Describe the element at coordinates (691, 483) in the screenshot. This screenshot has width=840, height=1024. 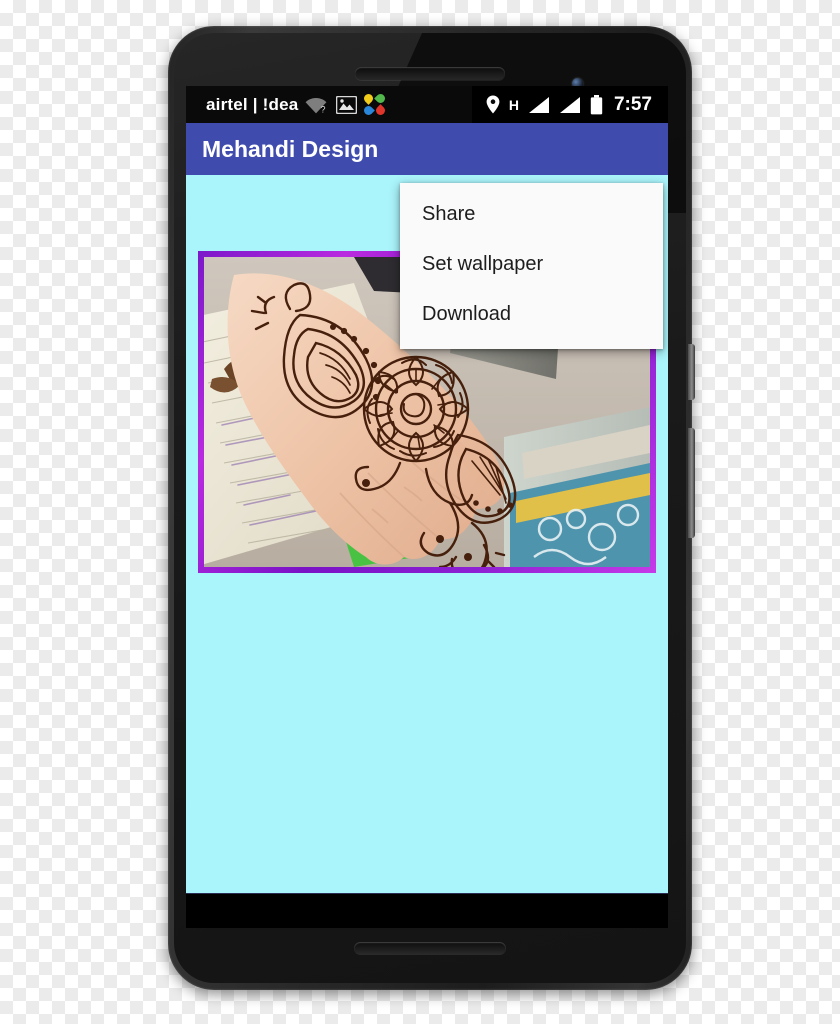
I see `volume-button` at that location.